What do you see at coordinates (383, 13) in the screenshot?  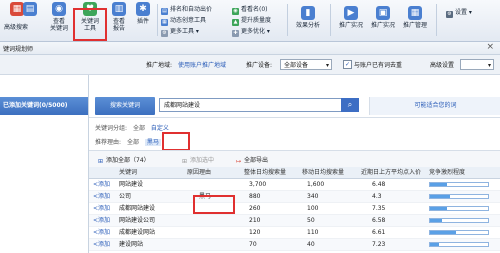 I see `tv-icon: ▣` at bounding box center [383, 13].